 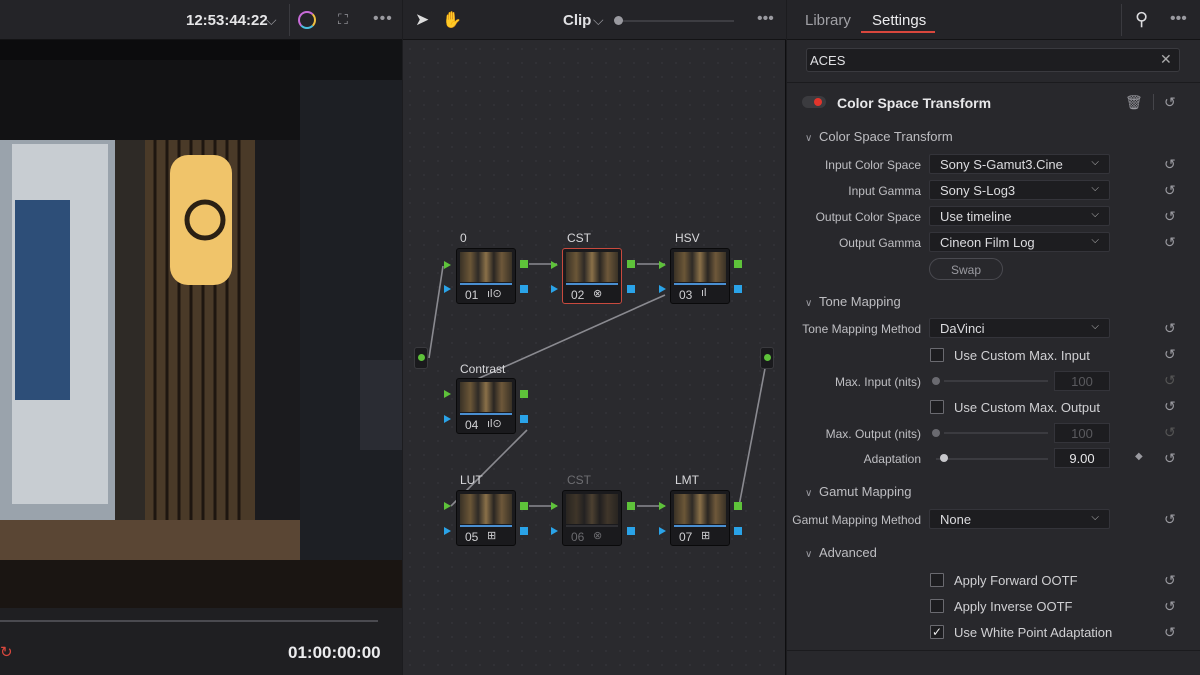 What do you see at coordinates (767, 358) in the screenshot?
I see `node-output` at bounding box center [767, 358].